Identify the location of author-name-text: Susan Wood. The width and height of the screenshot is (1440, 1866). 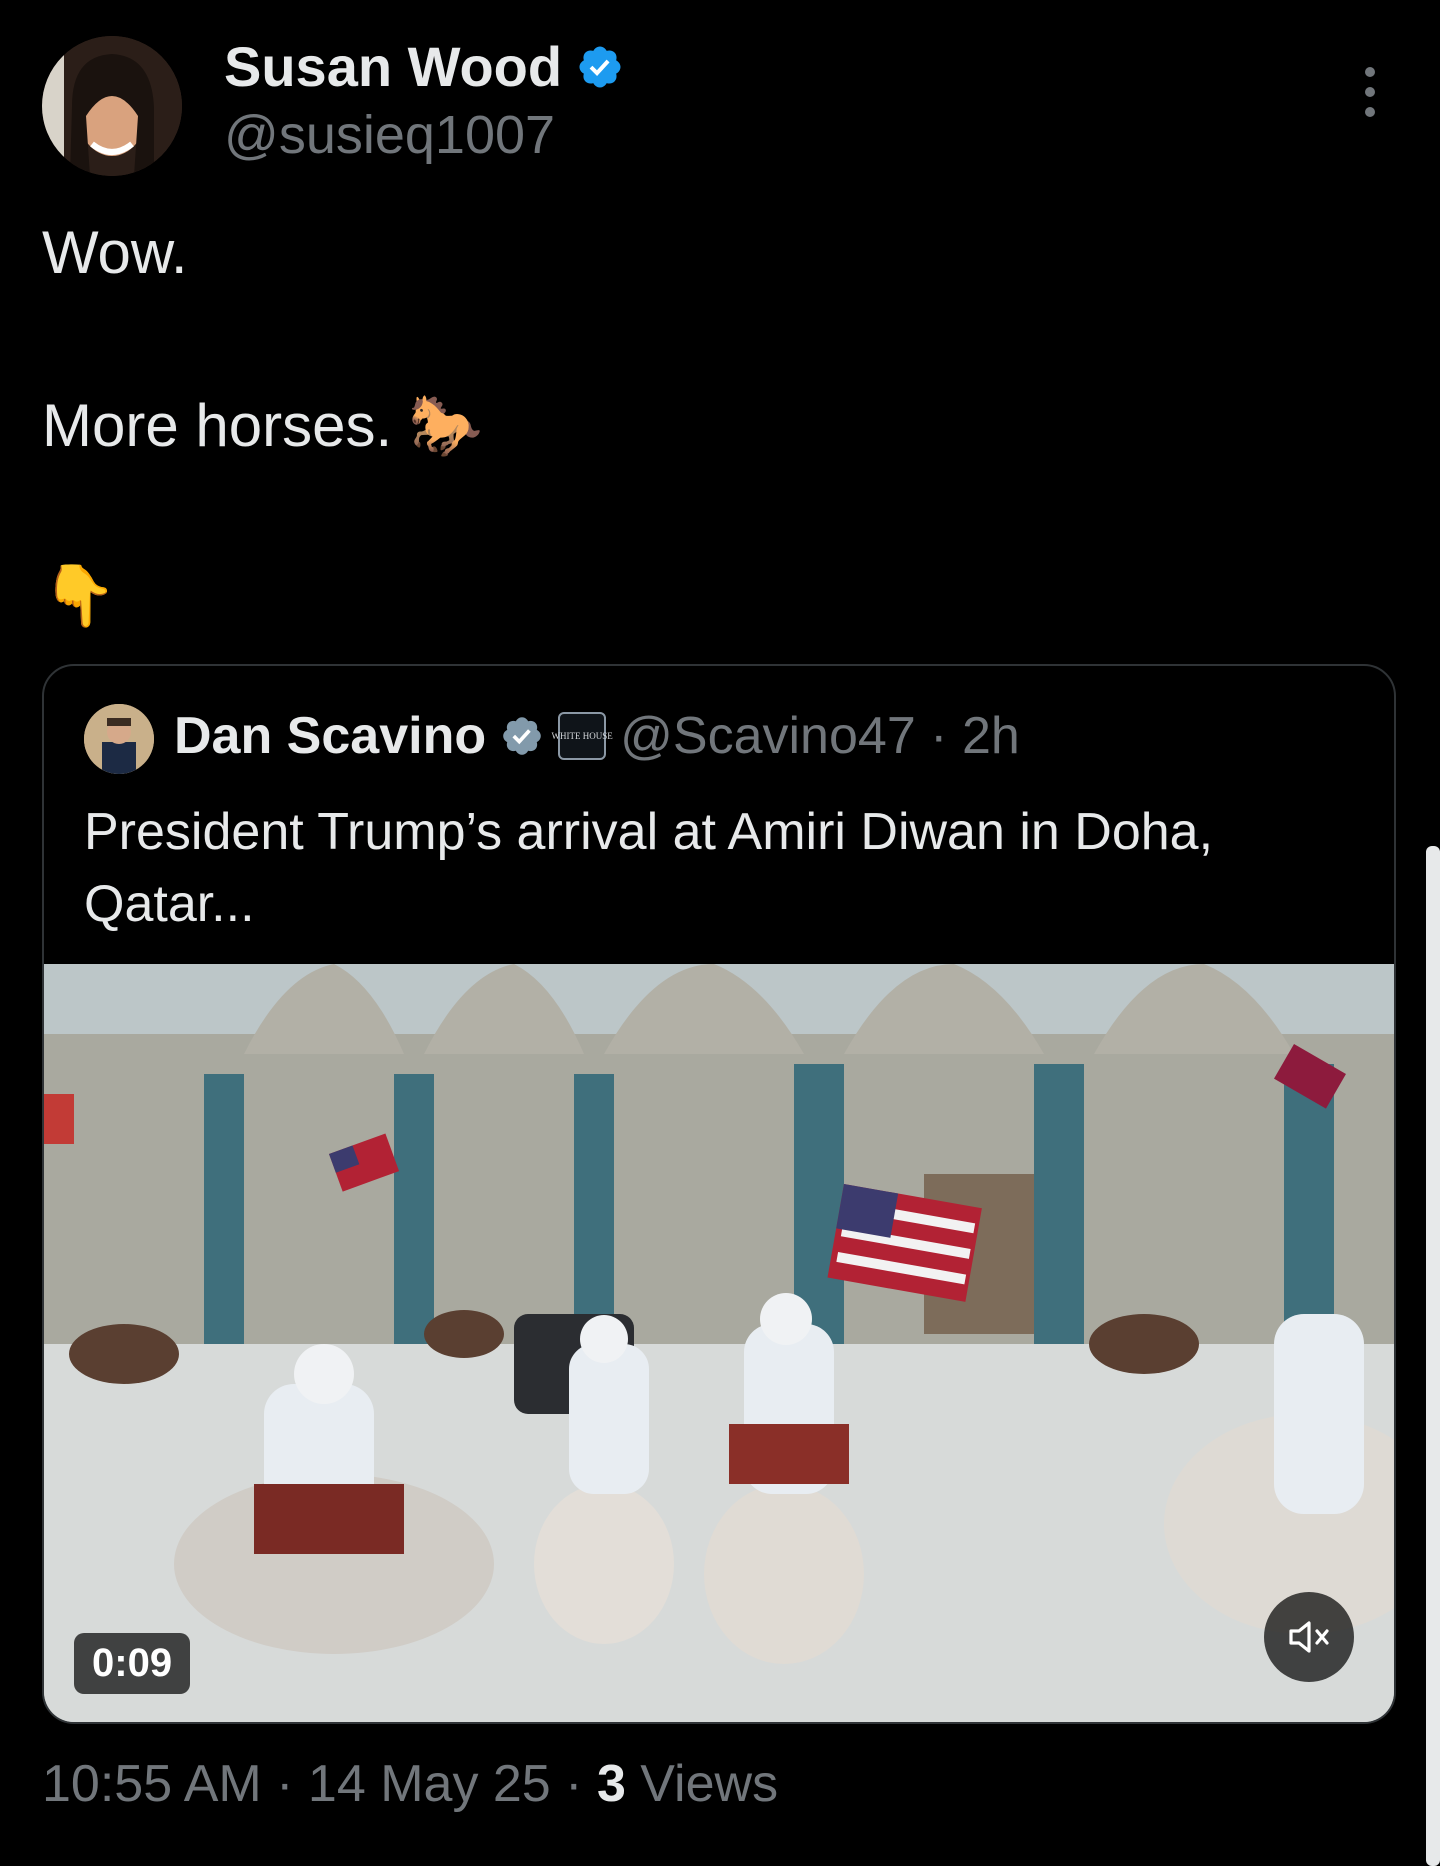
(393, 66).